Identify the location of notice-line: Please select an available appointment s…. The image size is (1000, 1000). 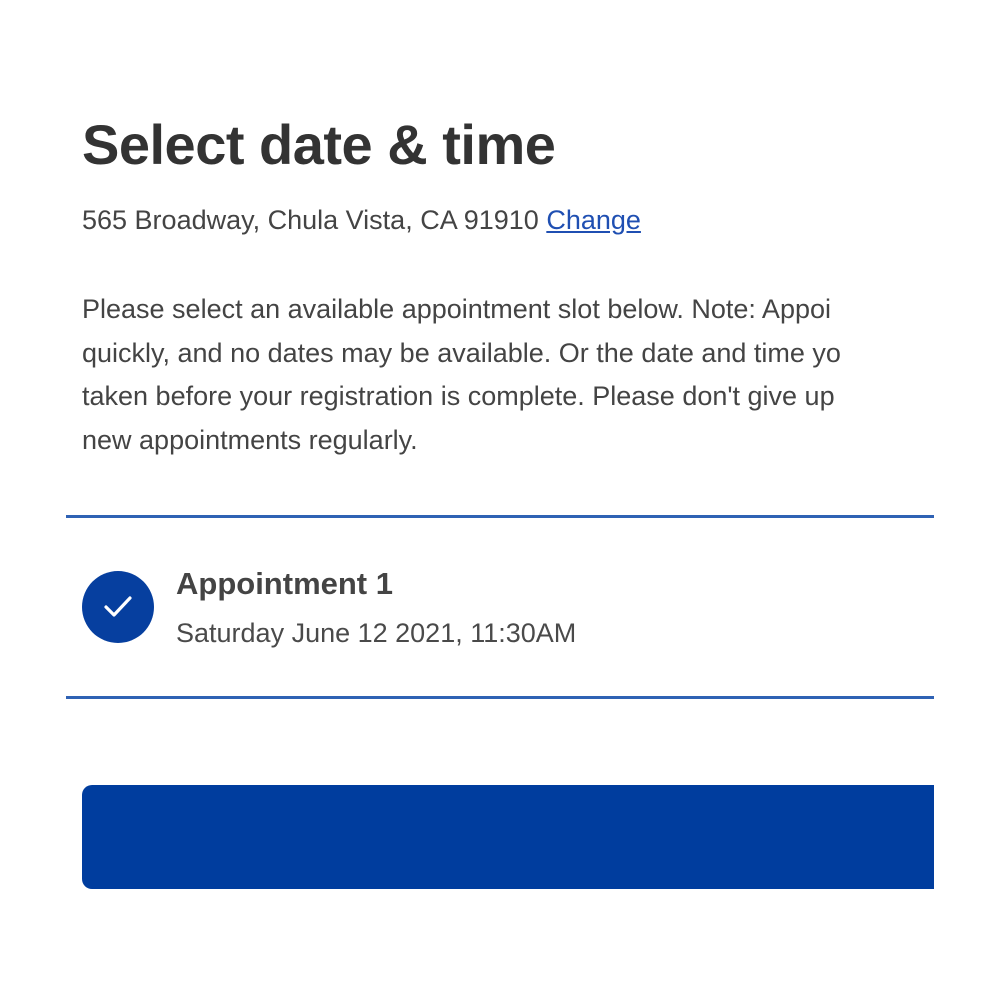
(456, 309).